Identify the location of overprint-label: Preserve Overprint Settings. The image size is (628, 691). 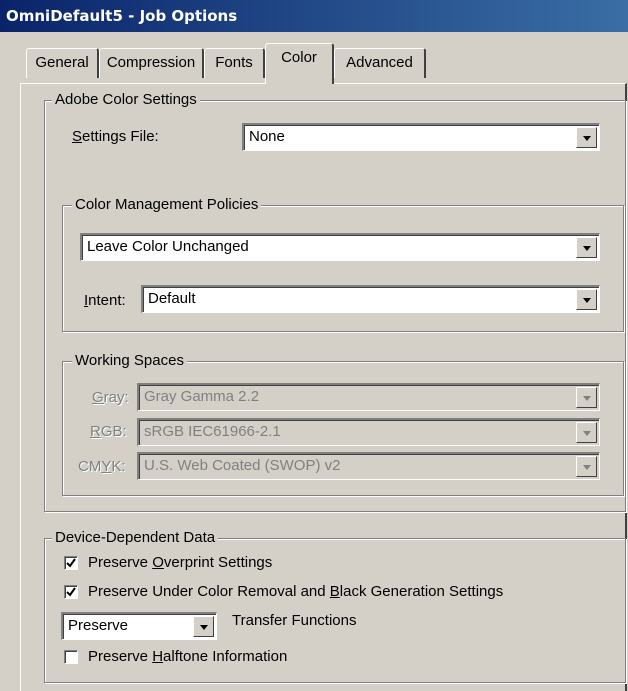
(180, 563).